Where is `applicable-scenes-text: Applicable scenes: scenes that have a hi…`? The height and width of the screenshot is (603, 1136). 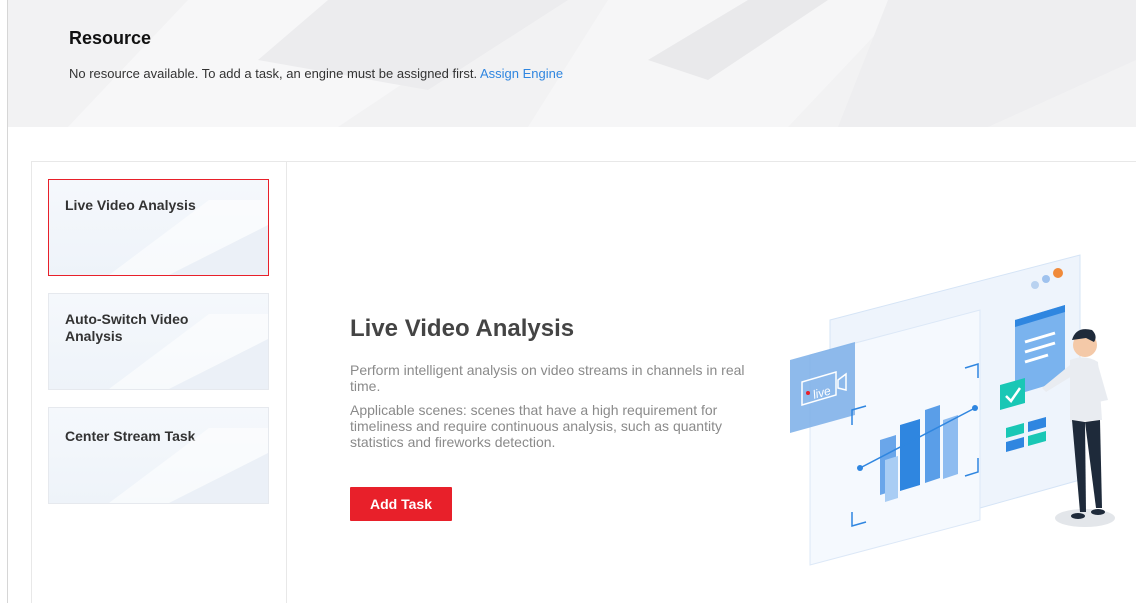 applicable-scenes-text: Applicable scenes: scenes that have a hi… is located at coordinates (536, 426).